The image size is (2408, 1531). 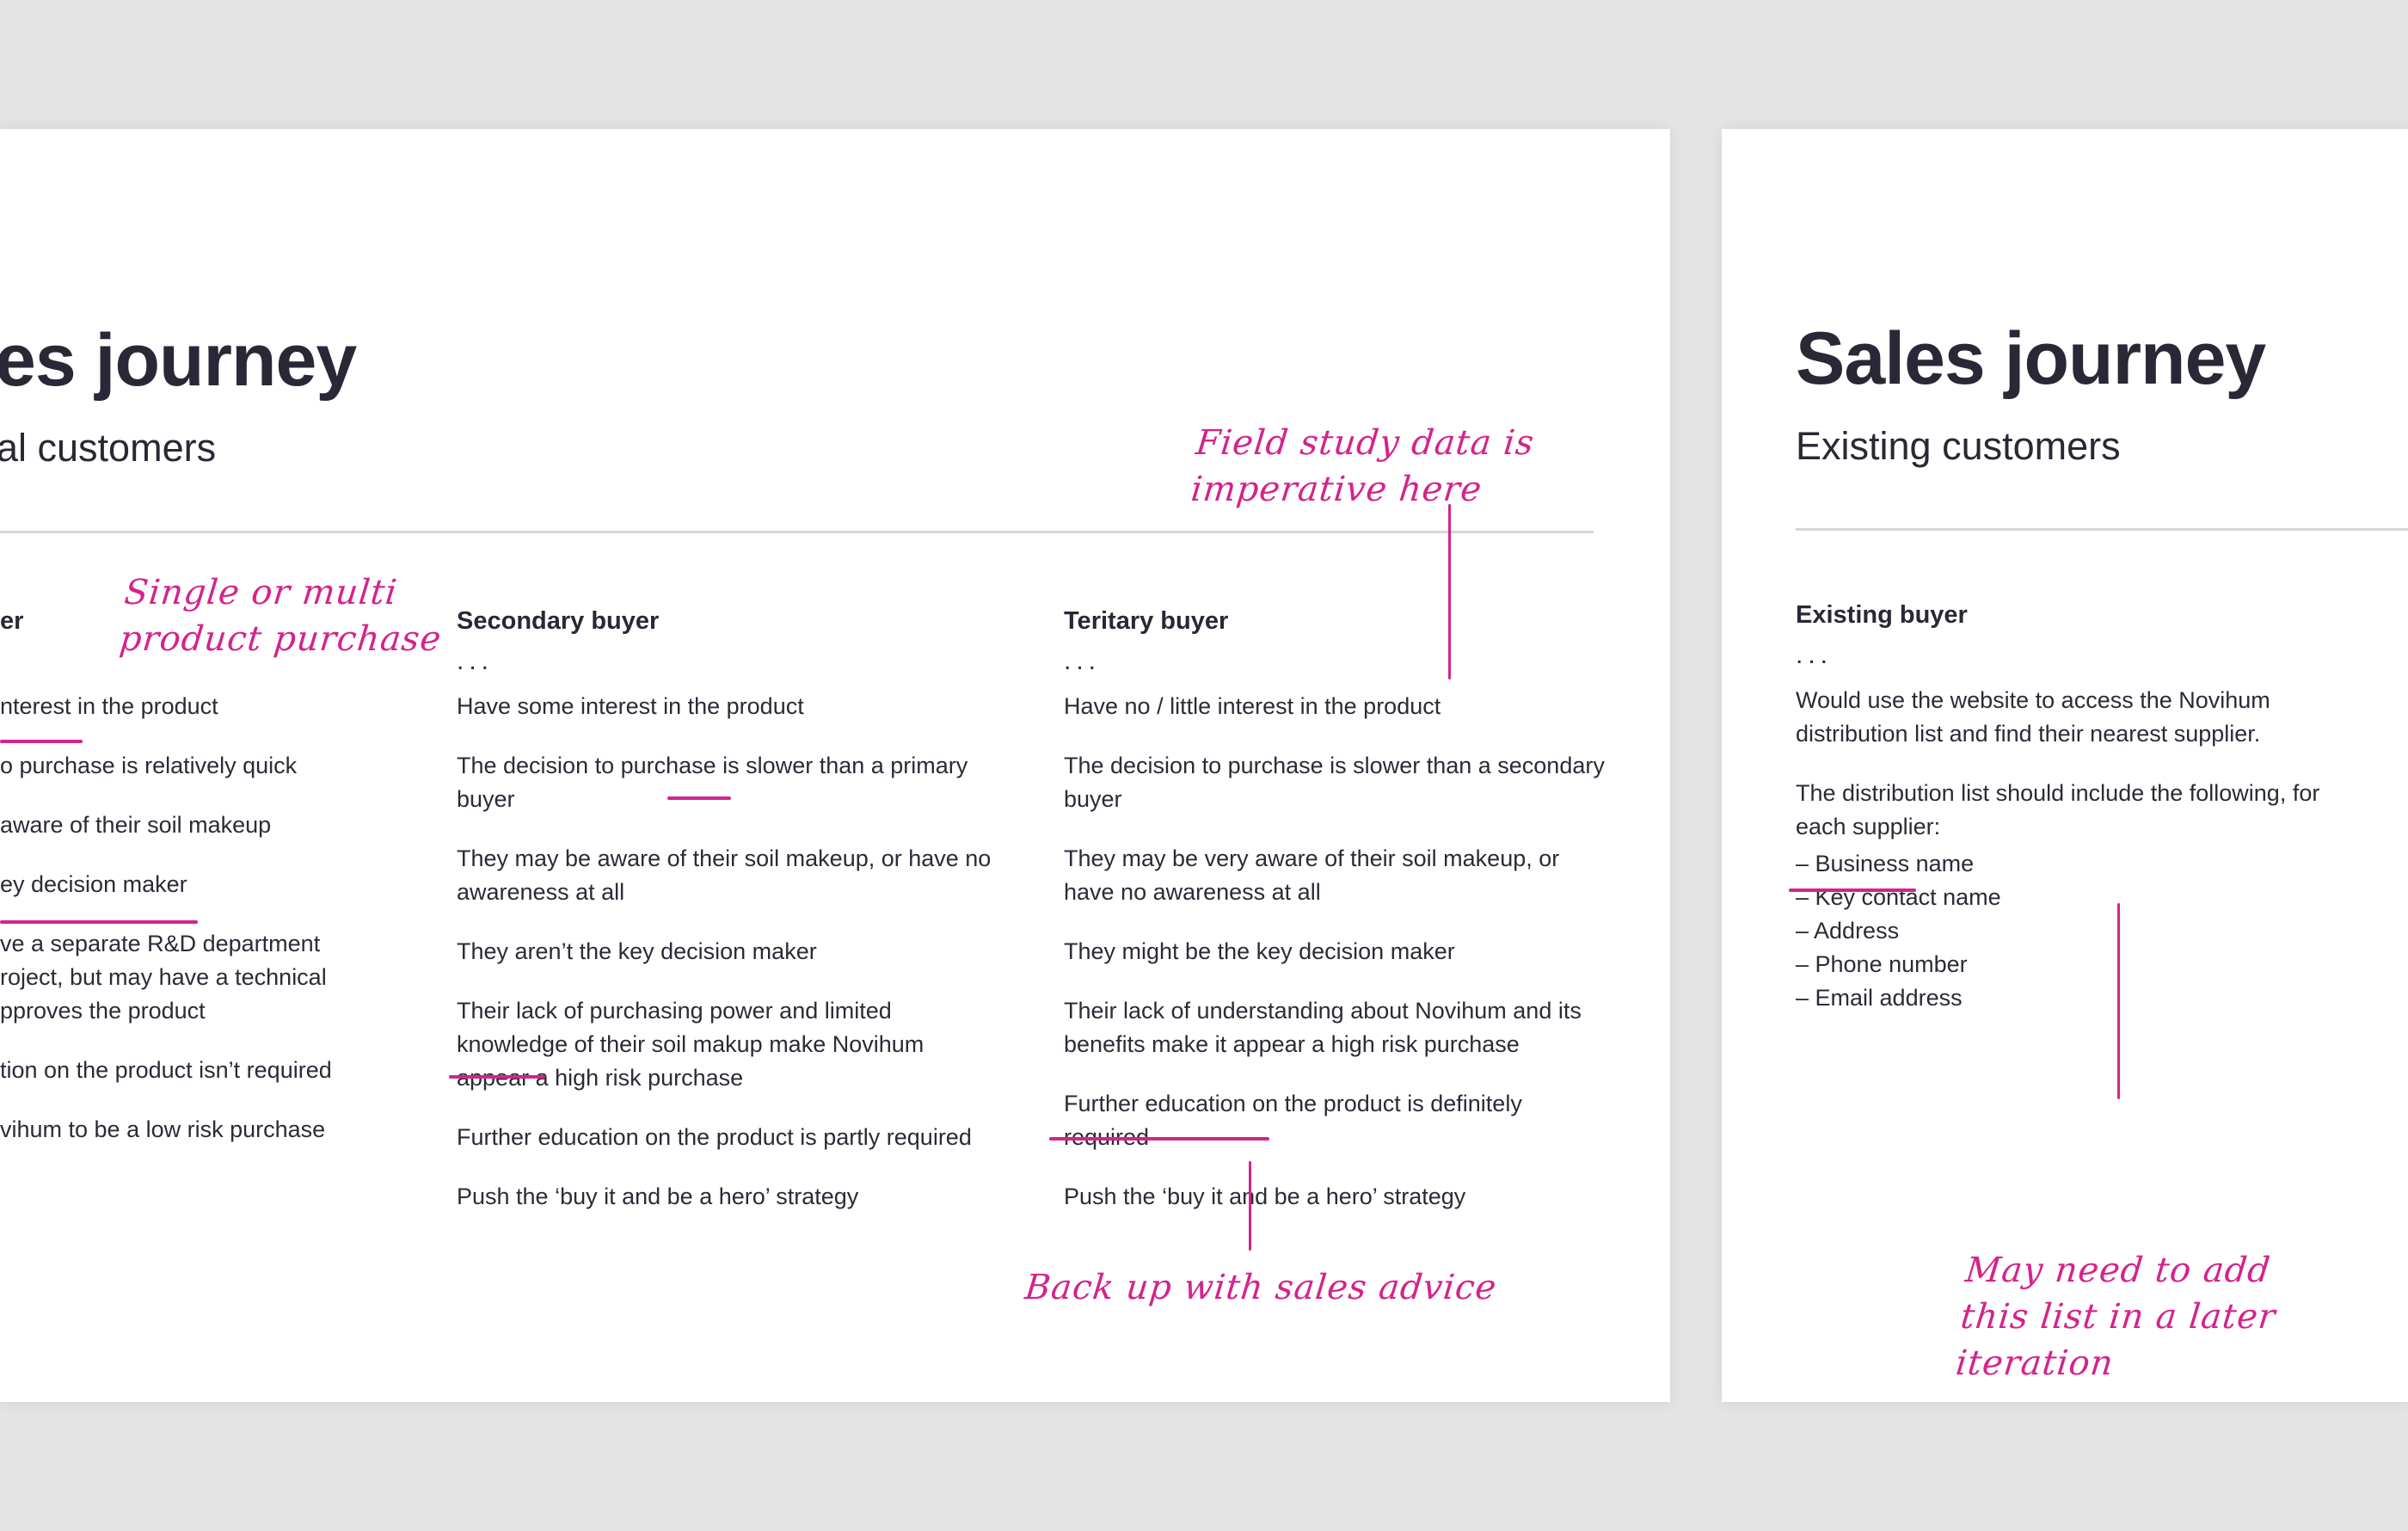 I want to click on column-heading: Existing buyer, so click(x=1882, y=615).